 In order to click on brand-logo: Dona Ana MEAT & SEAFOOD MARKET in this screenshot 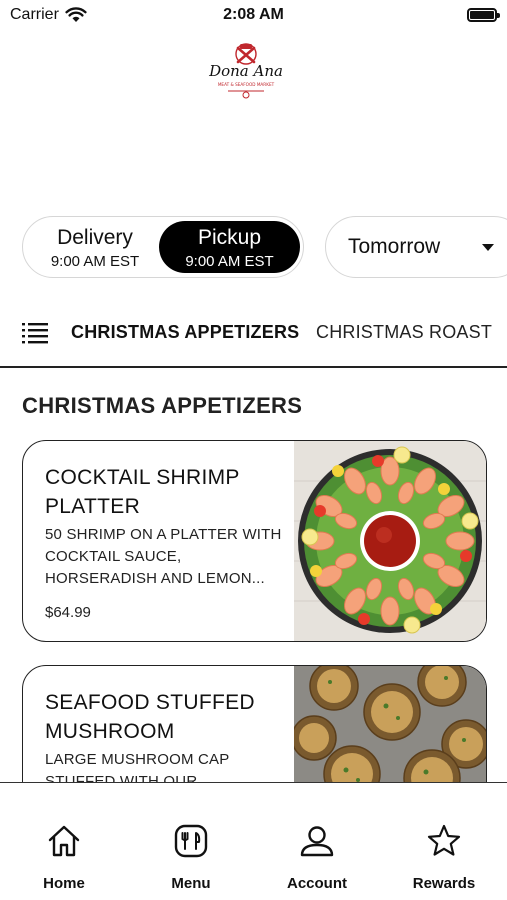, I will do `click(245, 71)`.